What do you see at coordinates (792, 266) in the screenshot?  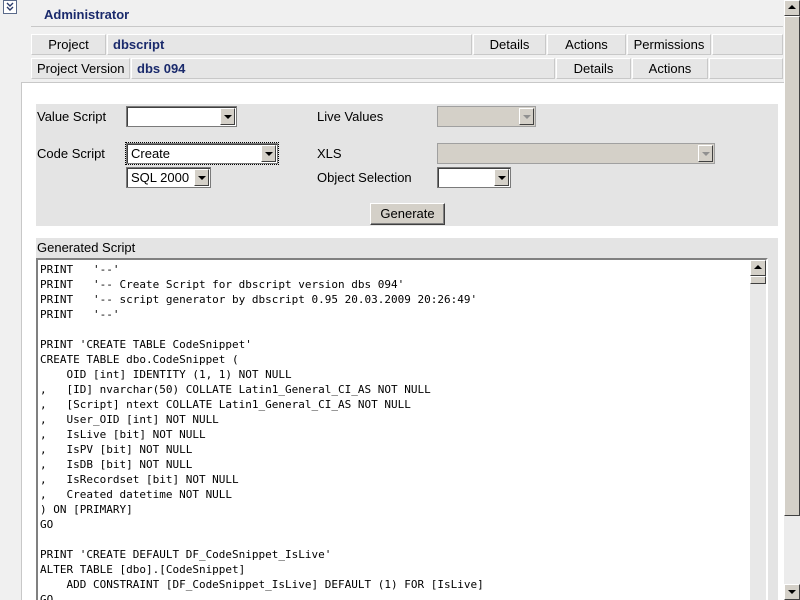 I see `page-scroll-thumb` at bounding box center [792, 266].